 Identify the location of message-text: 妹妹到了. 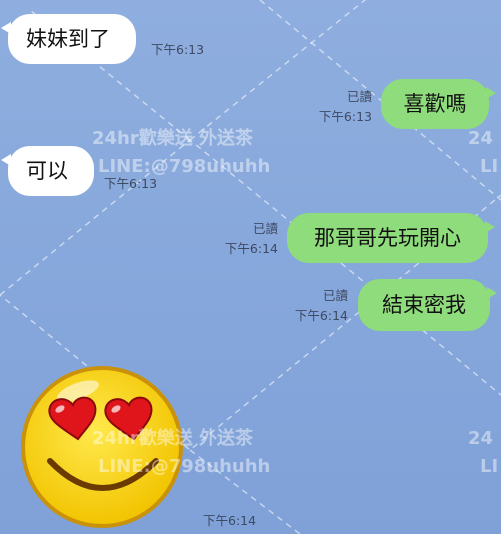
(68, 38).